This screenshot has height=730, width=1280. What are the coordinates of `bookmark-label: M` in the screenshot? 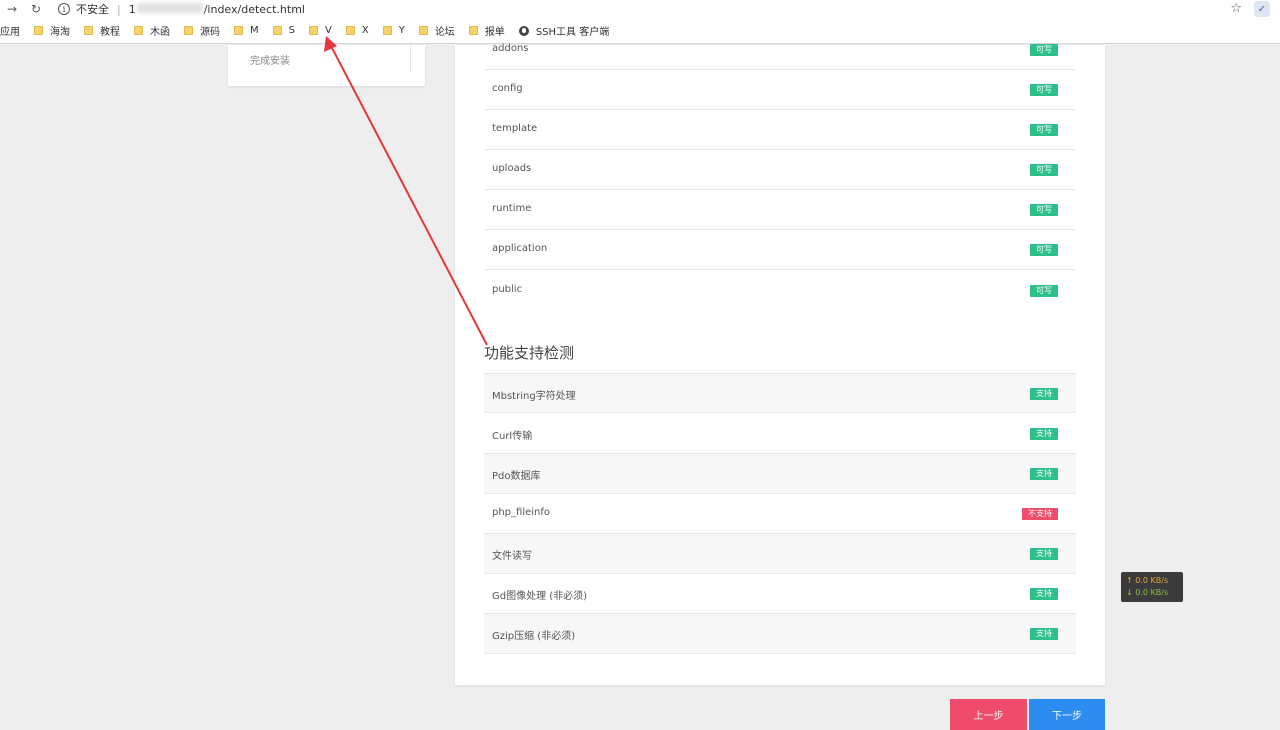 It's located at (254, 30).